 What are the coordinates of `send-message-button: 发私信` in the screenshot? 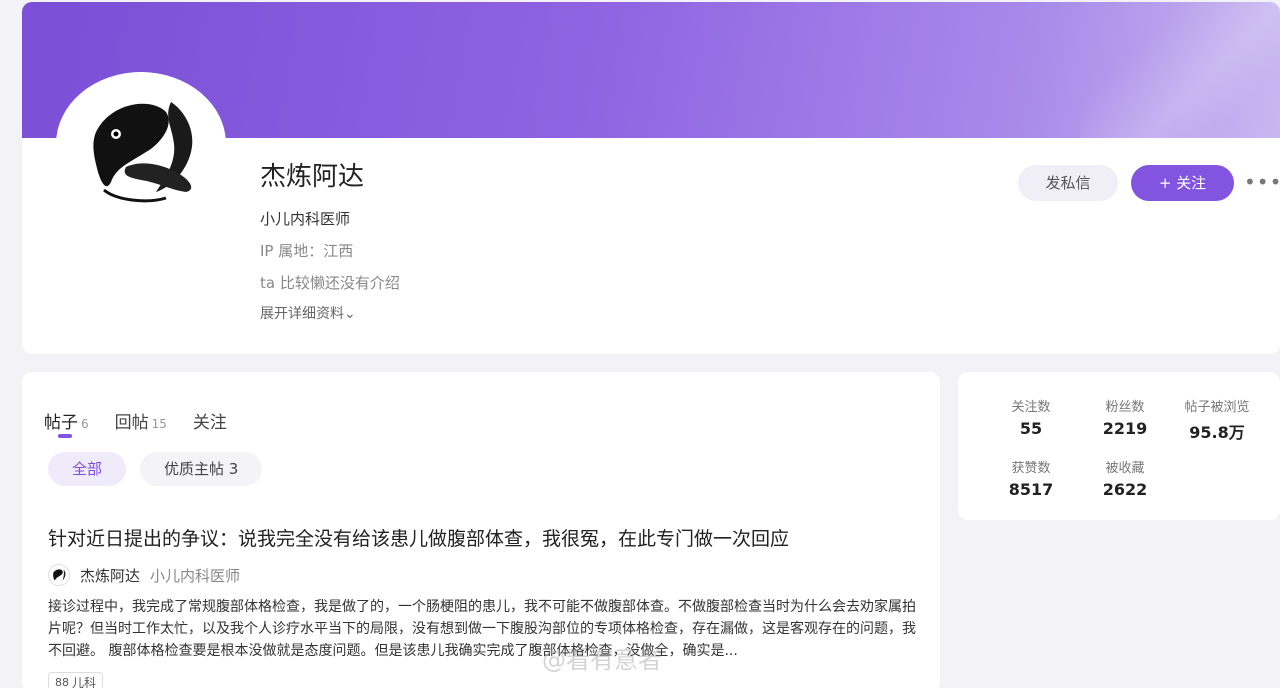 It's located at (1068, 183).